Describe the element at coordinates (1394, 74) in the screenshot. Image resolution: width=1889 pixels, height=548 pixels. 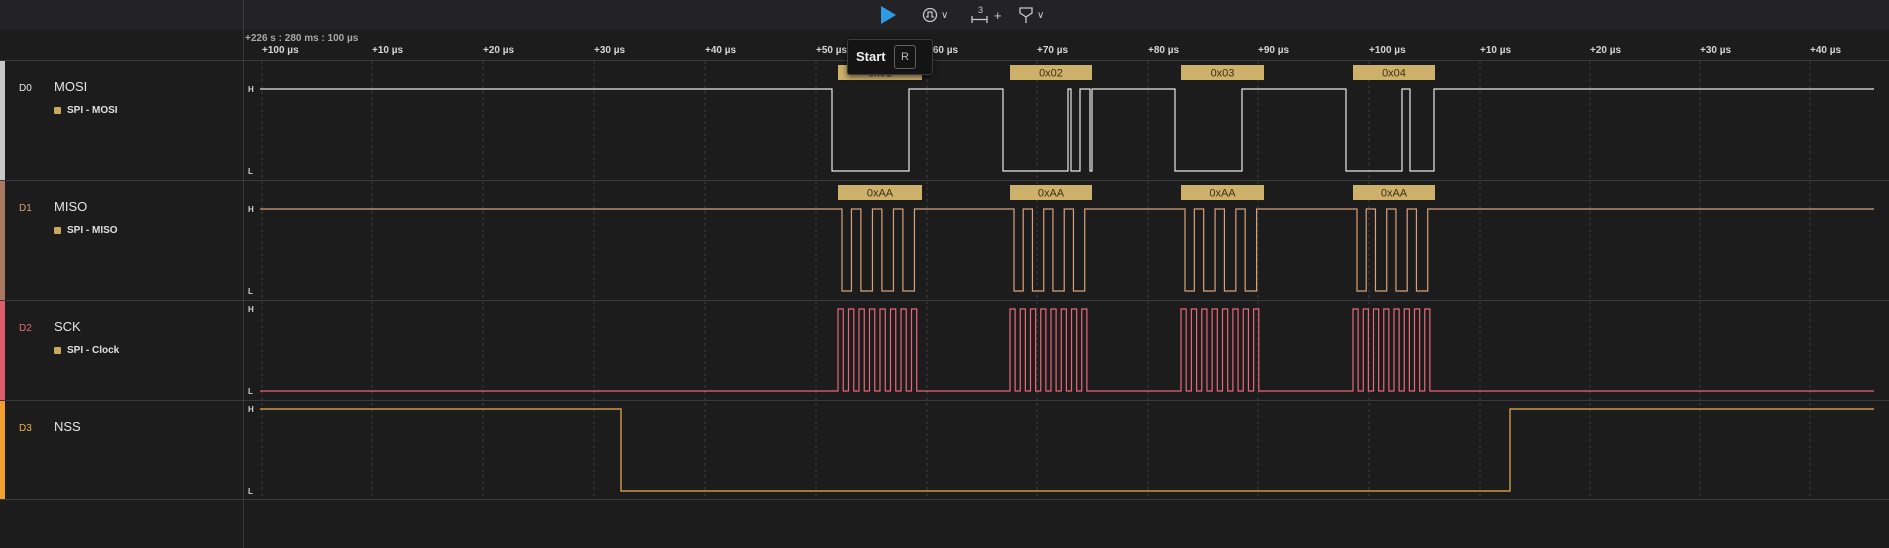
I see `decoded-byte-label: 0x04` at that location.